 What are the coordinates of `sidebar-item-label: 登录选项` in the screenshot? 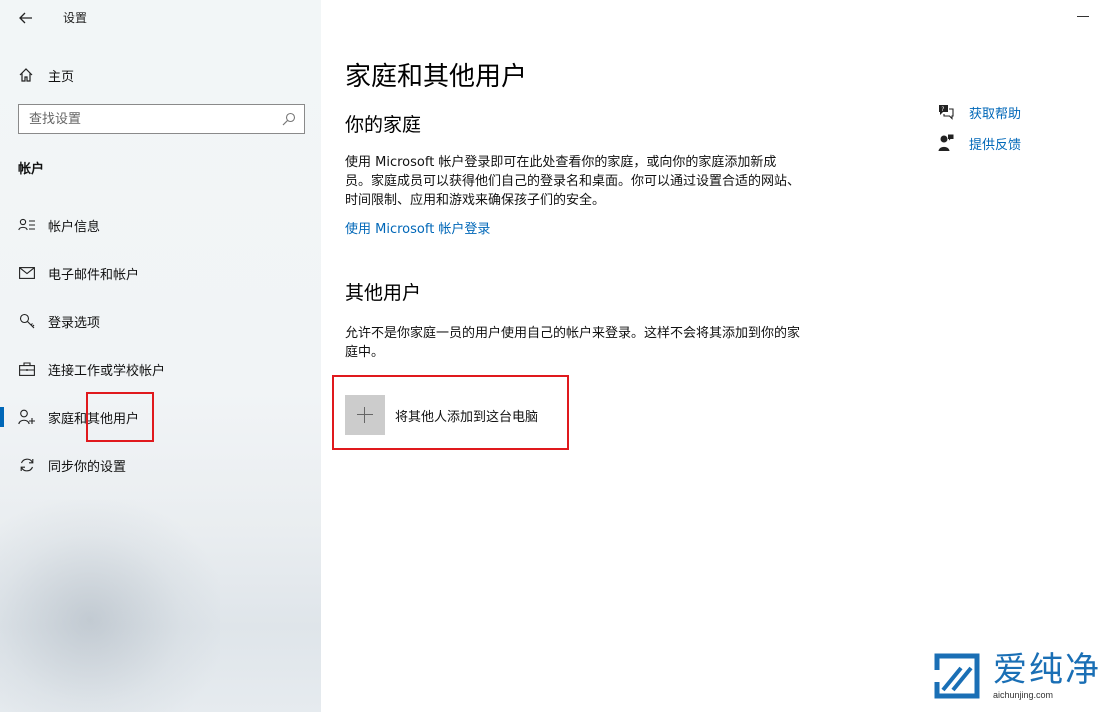 It's located at (74, 323).